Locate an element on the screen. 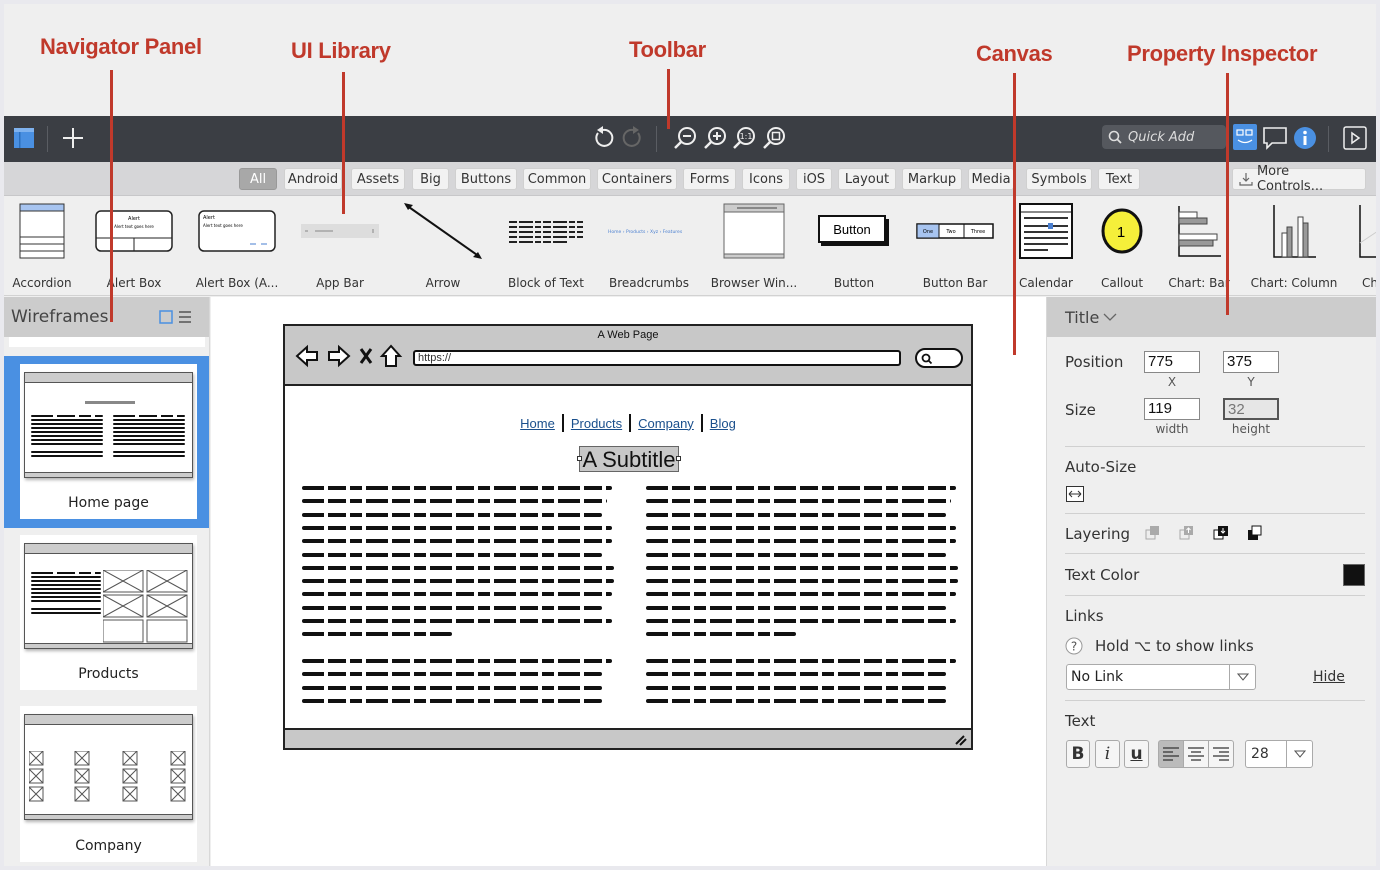  zoom-actual-icon: 1:1 is located at coordinates (744, 138).